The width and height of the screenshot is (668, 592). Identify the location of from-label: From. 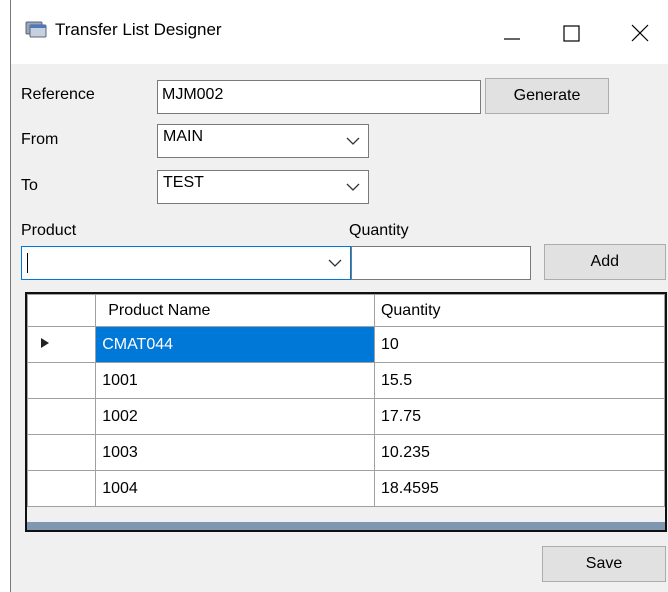
(40, 139).